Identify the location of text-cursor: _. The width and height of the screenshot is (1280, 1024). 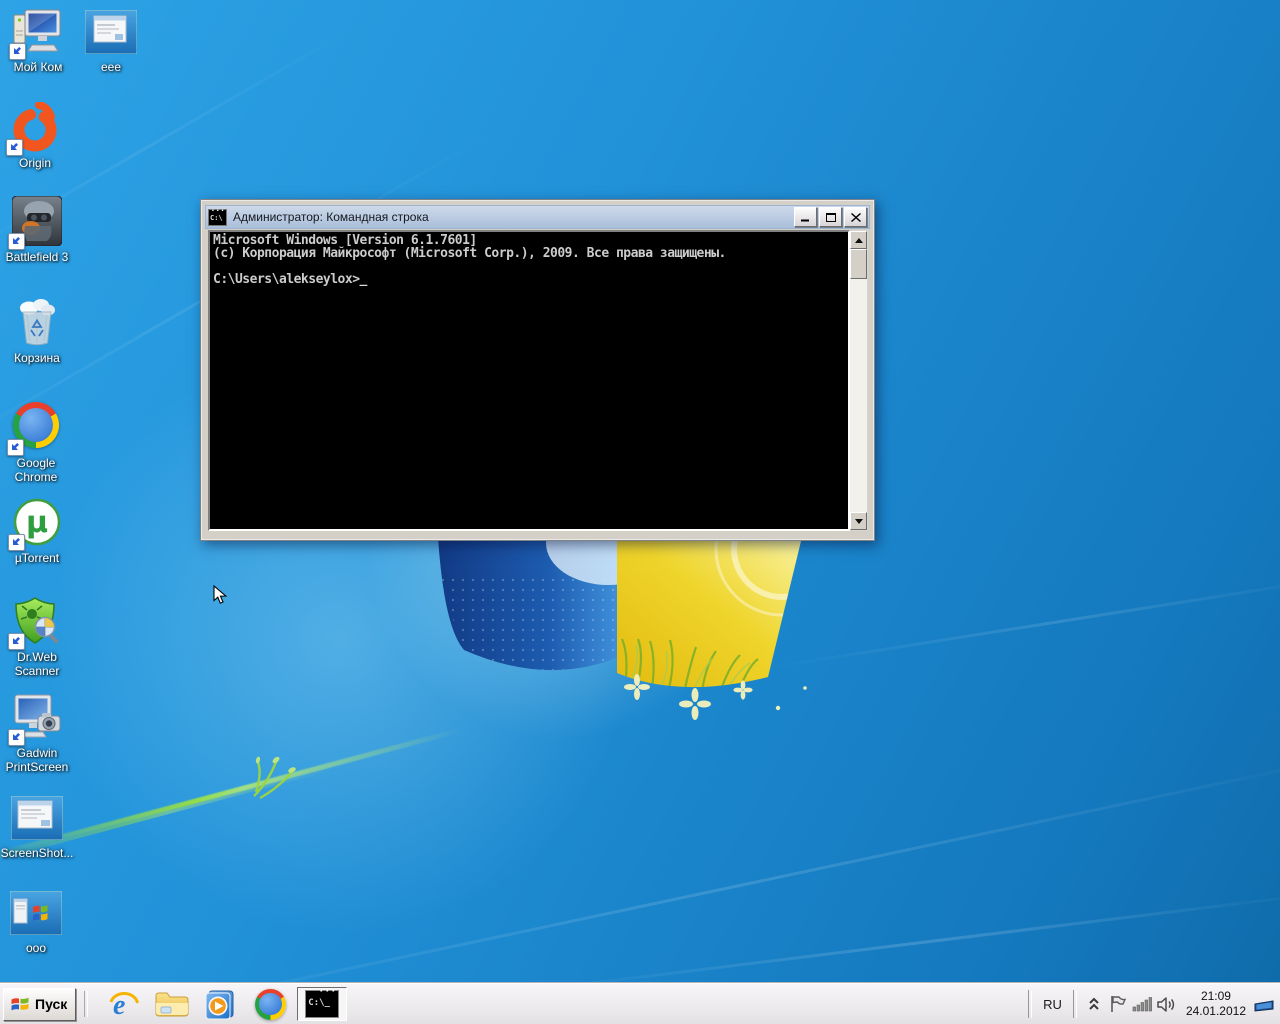
(363, 279).